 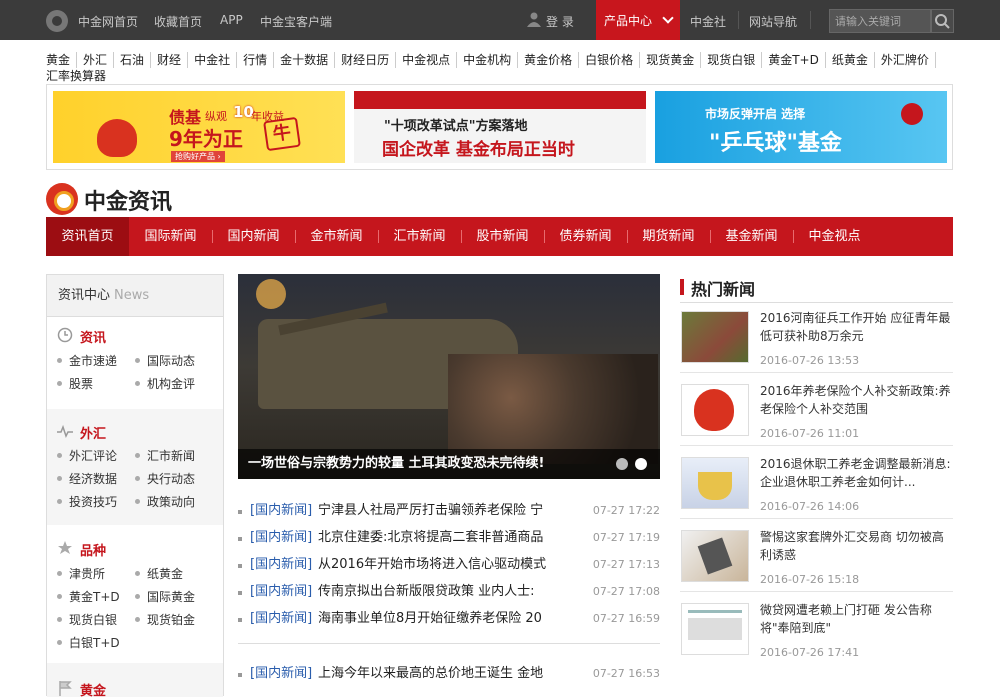 What do you see at coordinates (856, 546) in the screenshot?
I see `hot-news-headline: 警惕这家套牌外汇交易商 切勿被高利诱惑` at bounding box center [856, 546].